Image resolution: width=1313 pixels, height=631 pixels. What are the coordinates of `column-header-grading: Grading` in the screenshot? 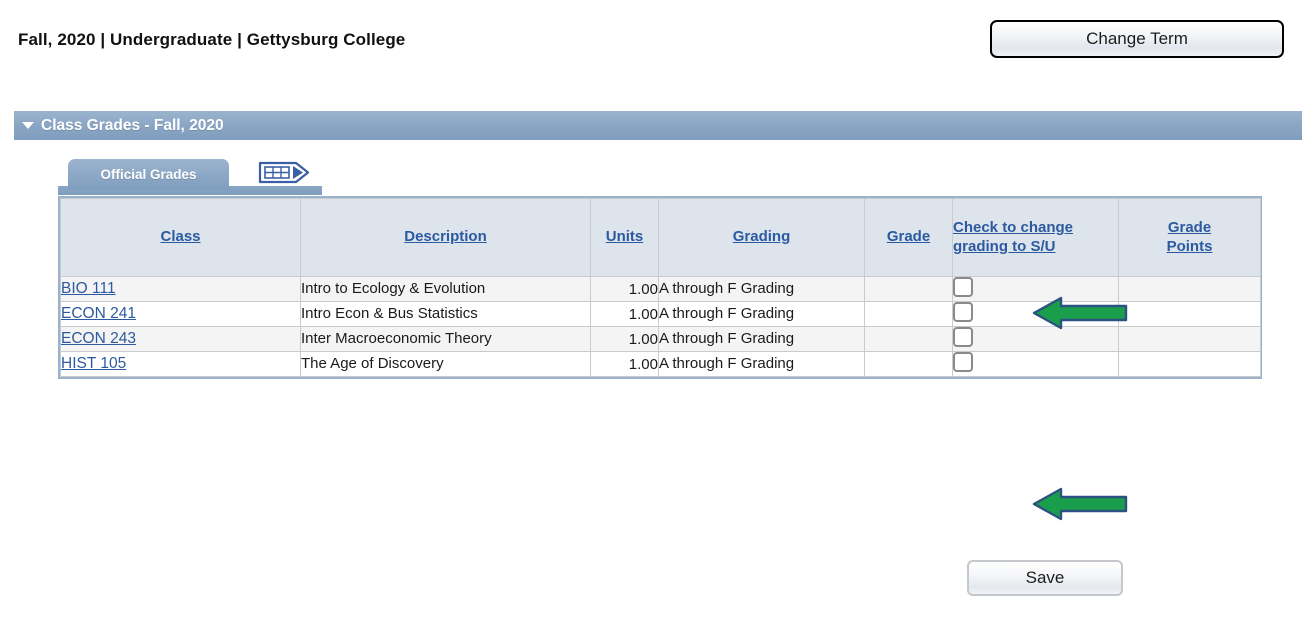 It's located at (761, 237).